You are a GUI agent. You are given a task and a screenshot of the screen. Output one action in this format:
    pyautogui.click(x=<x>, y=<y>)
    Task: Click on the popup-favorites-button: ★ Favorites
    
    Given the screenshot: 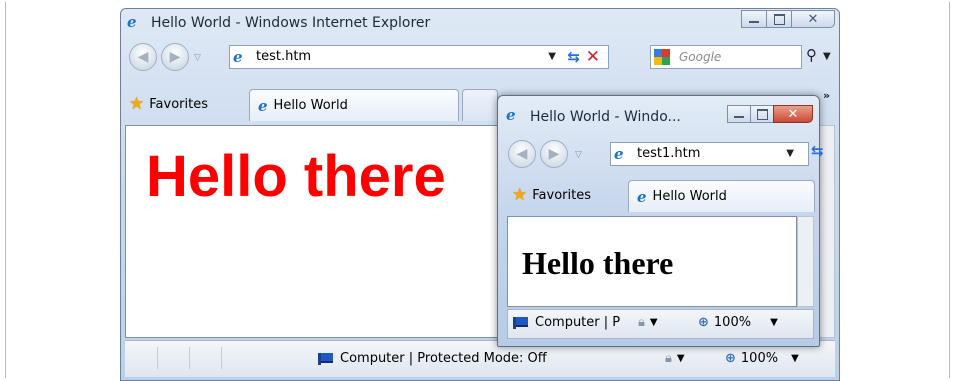 What is the action you would take?
    pyautogui.click(x=551, y=195)
    